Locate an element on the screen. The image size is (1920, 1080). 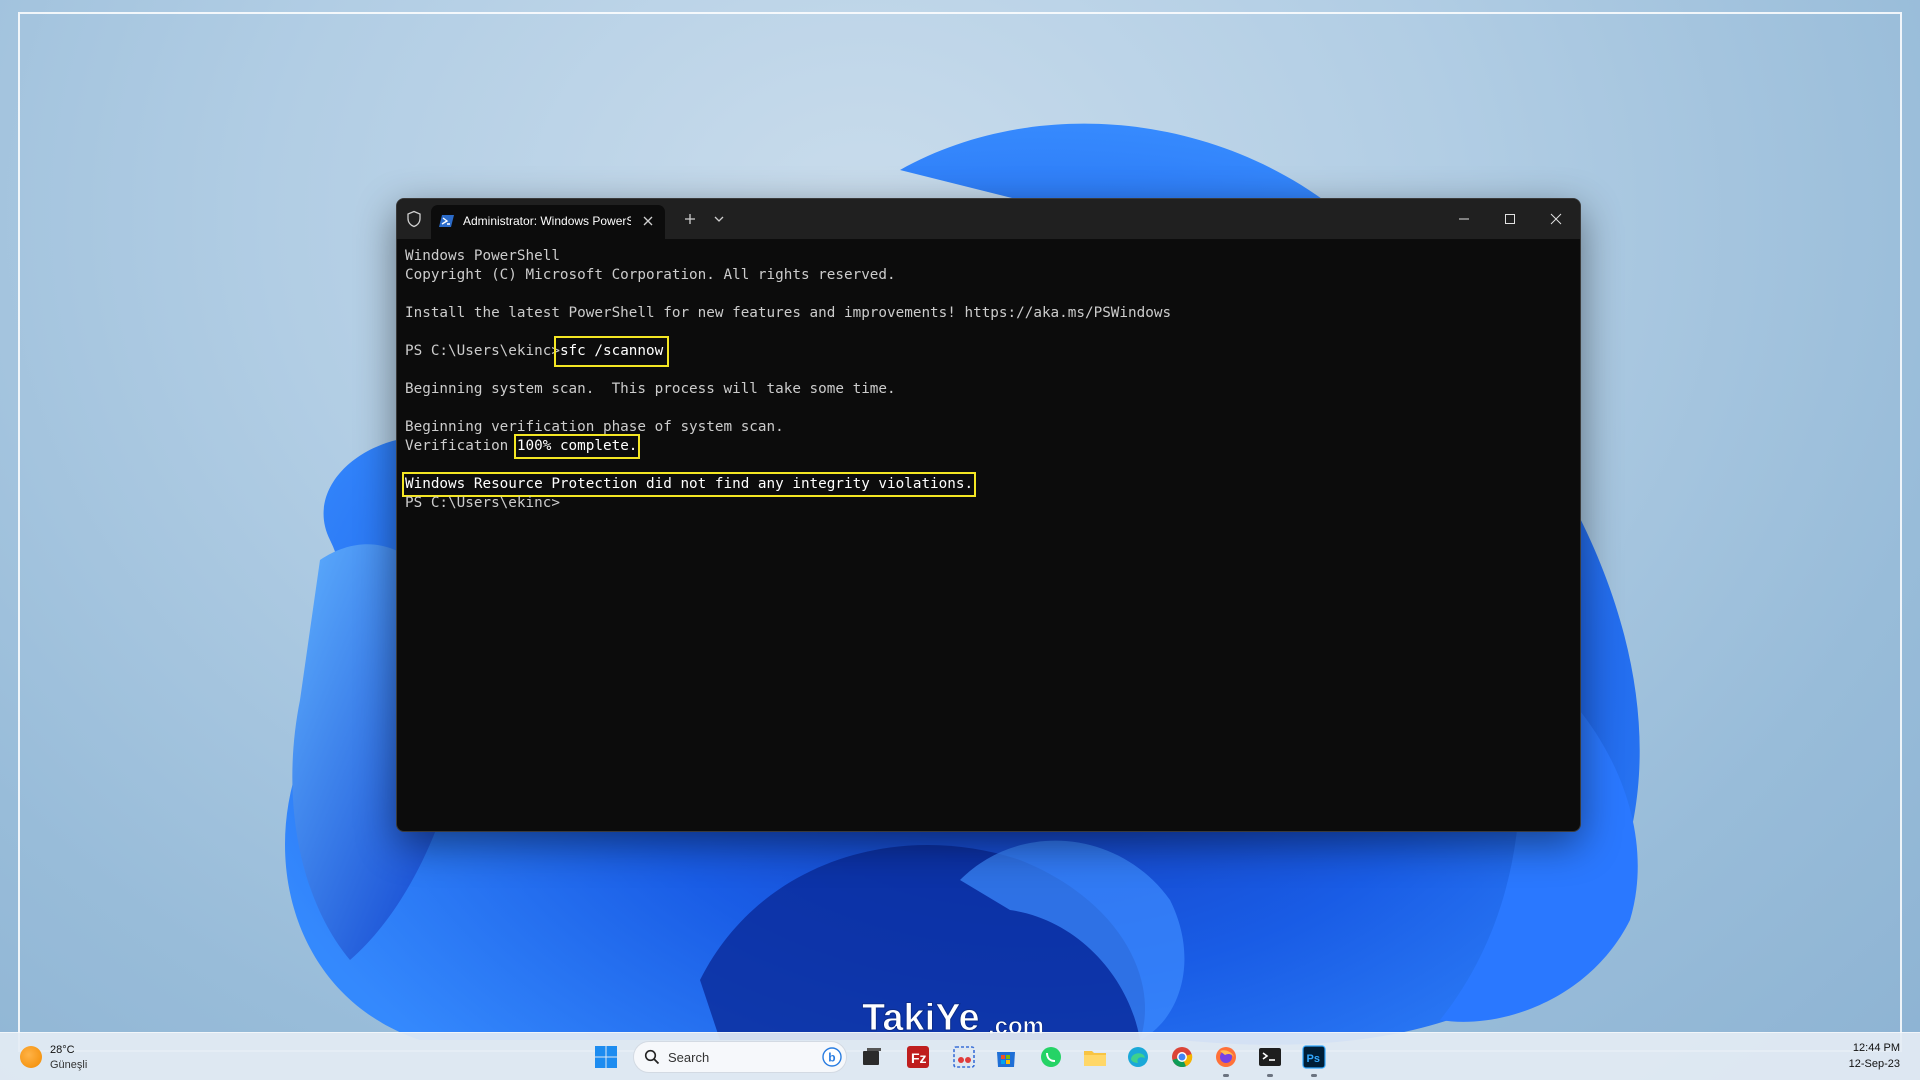
bing-icon: b is located at coordinates (832, 1057).